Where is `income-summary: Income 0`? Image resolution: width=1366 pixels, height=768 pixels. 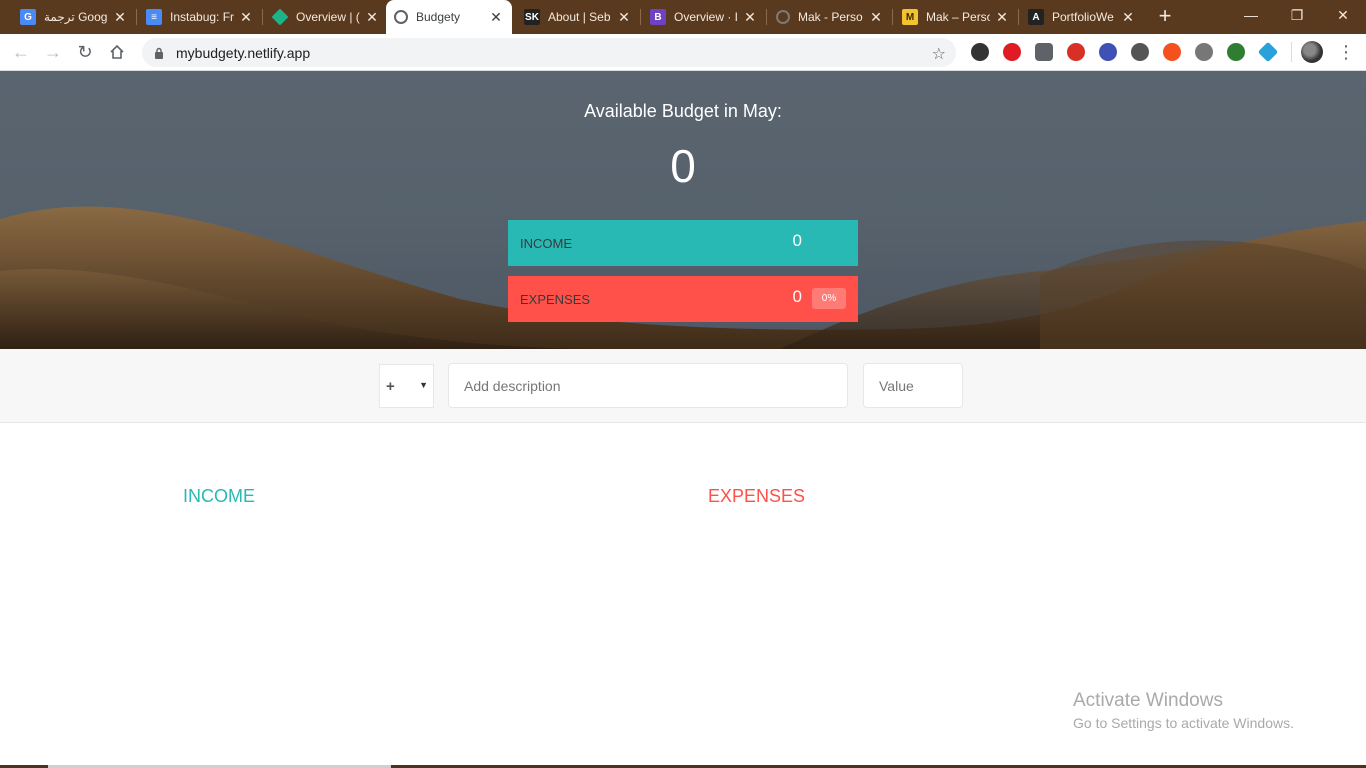
income-summary: Income 0 is located at coordinates (683, 243).